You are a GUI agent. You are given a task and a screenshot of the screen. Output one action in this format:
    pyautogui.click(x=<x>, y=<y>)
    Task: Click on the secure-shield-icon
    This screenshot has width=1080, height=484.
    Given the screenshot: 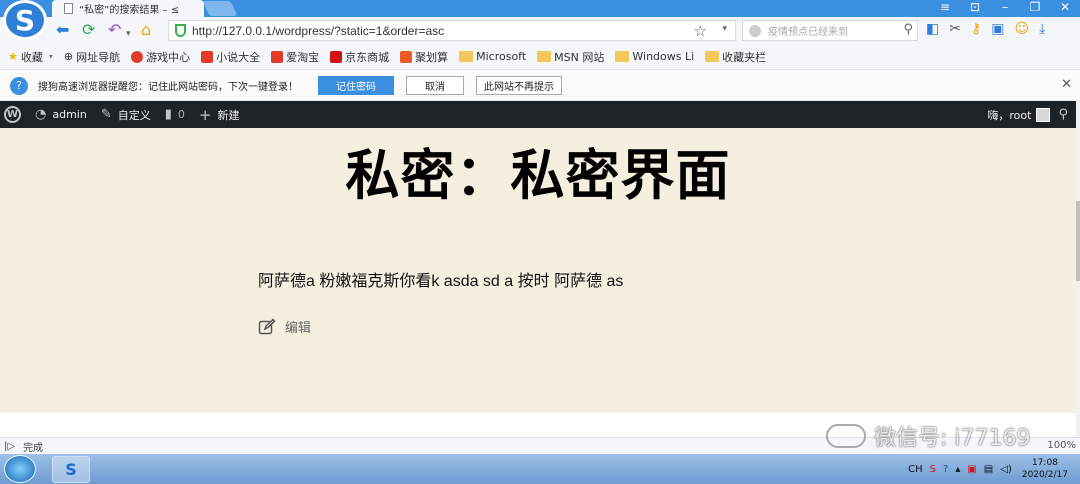 What is the action you would take?
    pyautogui.click(x=180, y=30)
    